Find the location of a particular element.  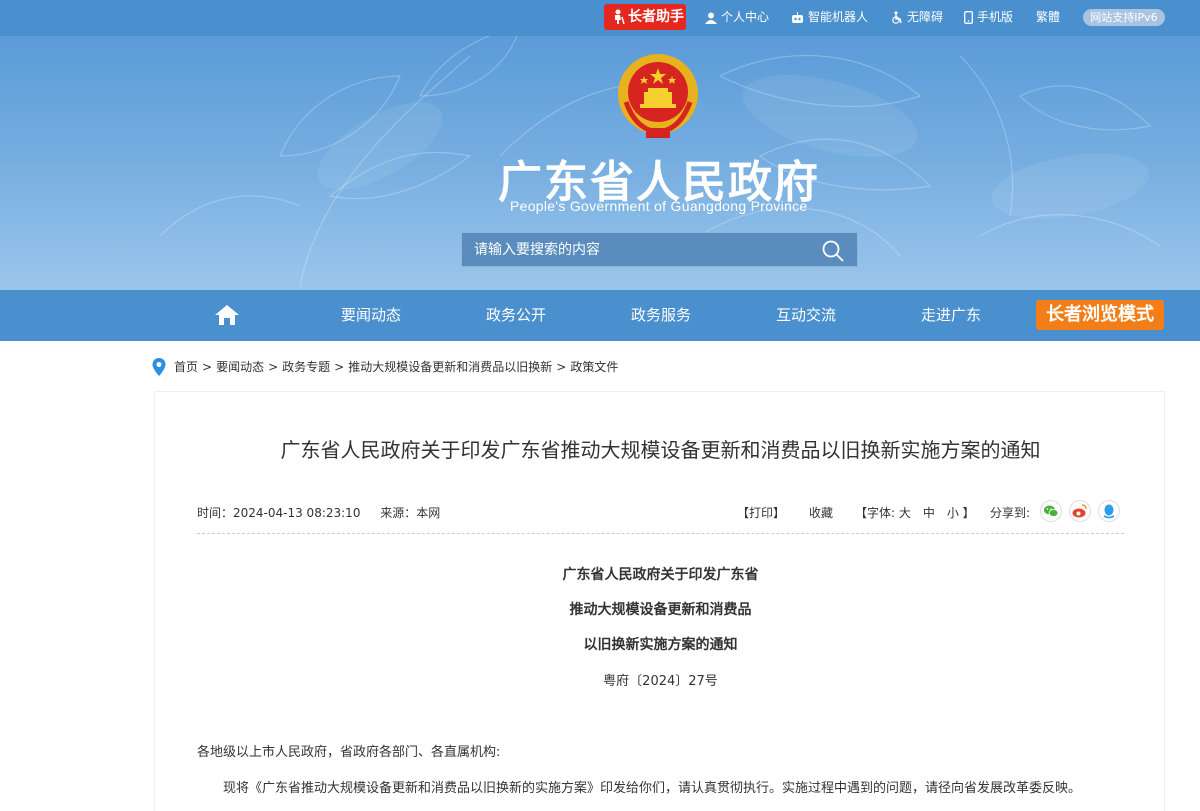

breadcrumb-topics: 政务专题 is located at coordinates (306, 367).